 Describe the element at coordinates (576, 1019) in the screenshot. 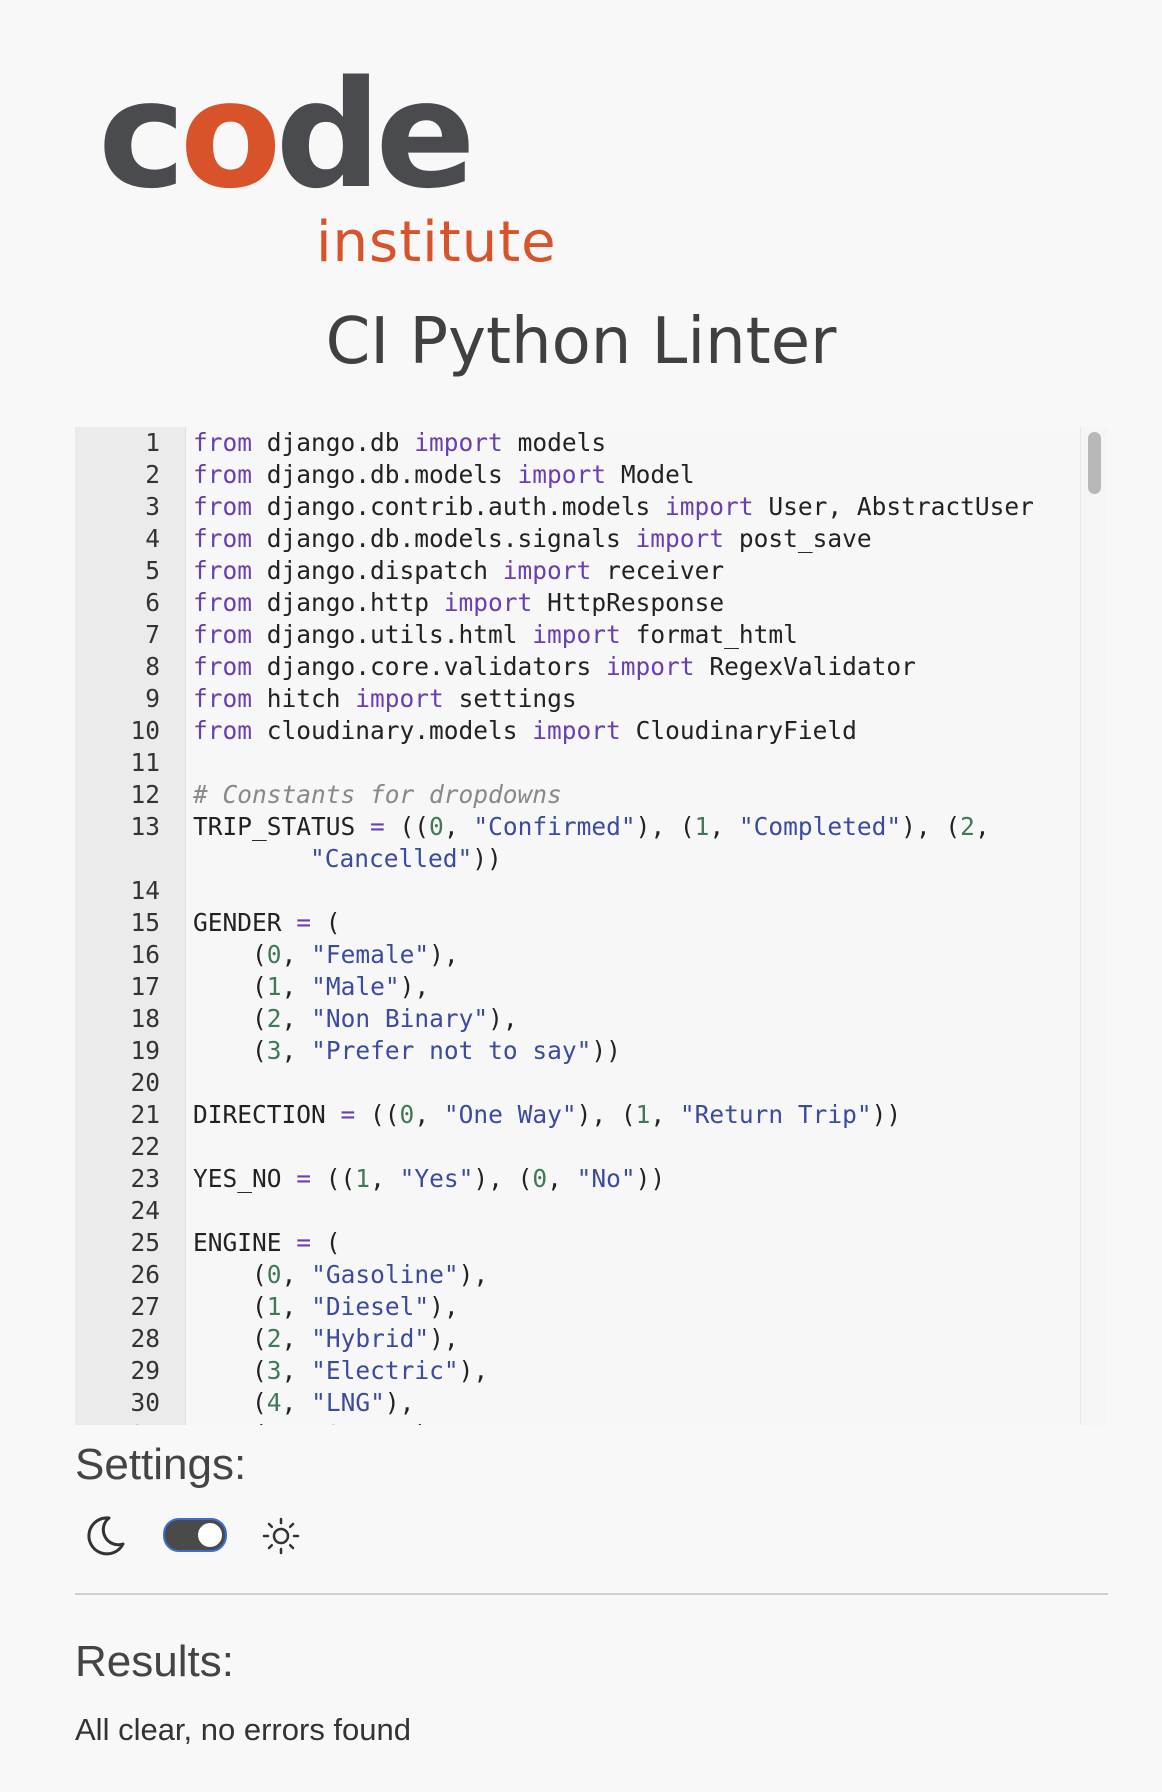

I see `code-line: 18 (2, "Non Binary"),` at that location.